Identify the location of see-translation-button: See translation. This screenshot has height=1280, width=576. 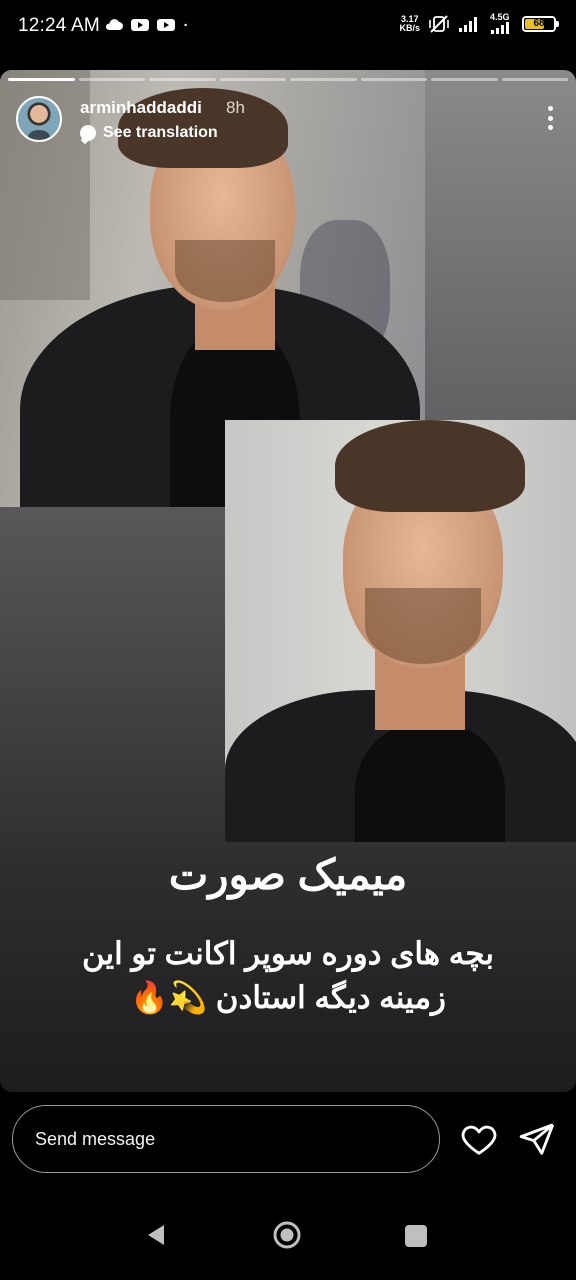
(149, 133).